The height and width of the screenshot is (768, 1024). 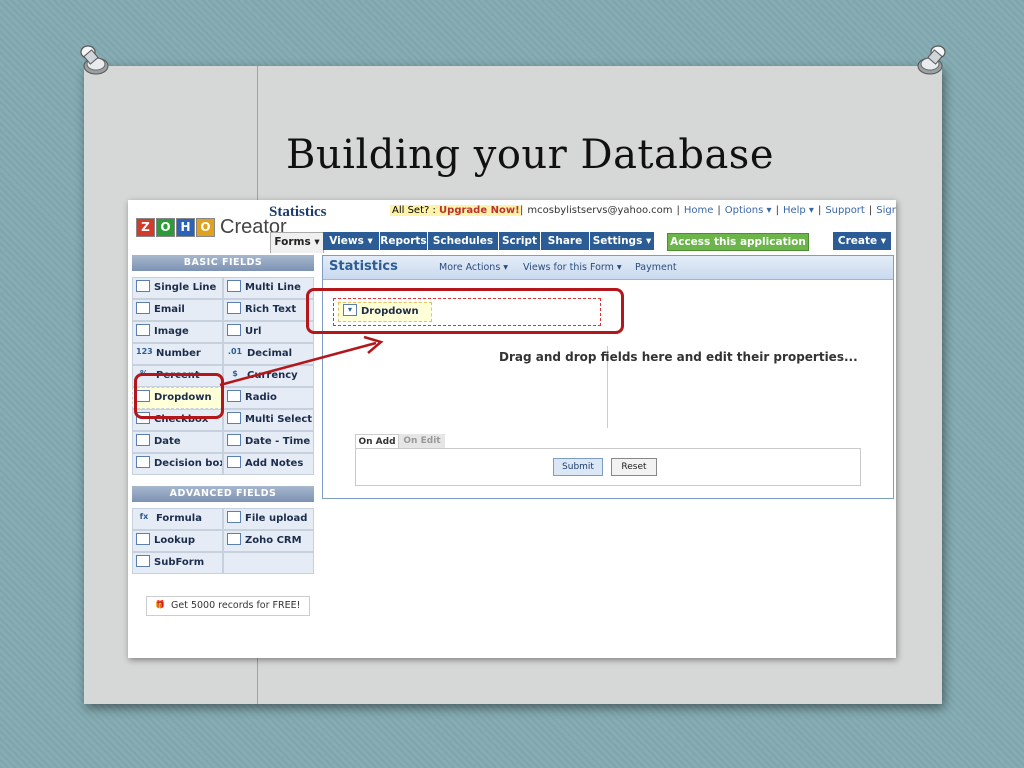 I want to click on pushpin-left-icon, so click(x=94, y=60).